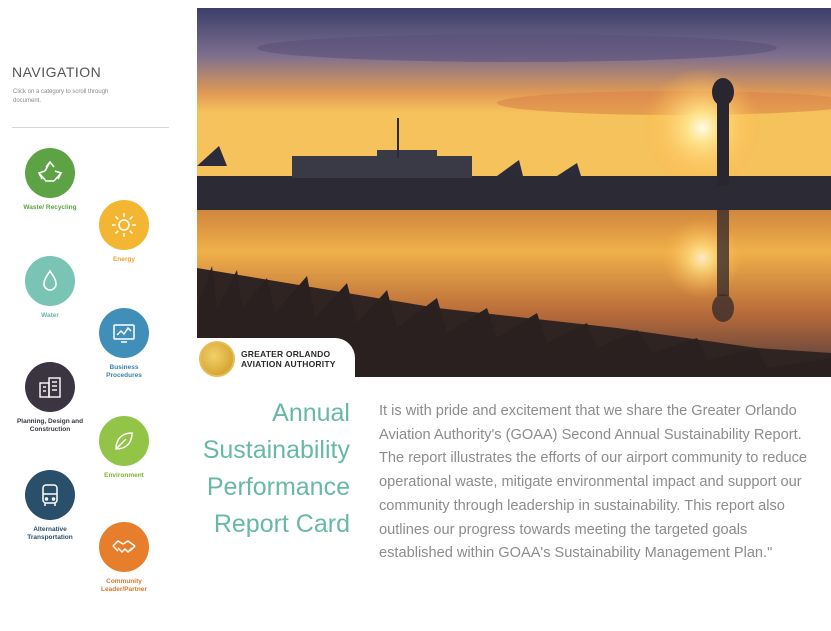 Image resolution: width=831 pixels, height=631 pixels. Describe the element at coordinates (124, 333) in the screenshot. I see `monitor-chart-icon` at that location.